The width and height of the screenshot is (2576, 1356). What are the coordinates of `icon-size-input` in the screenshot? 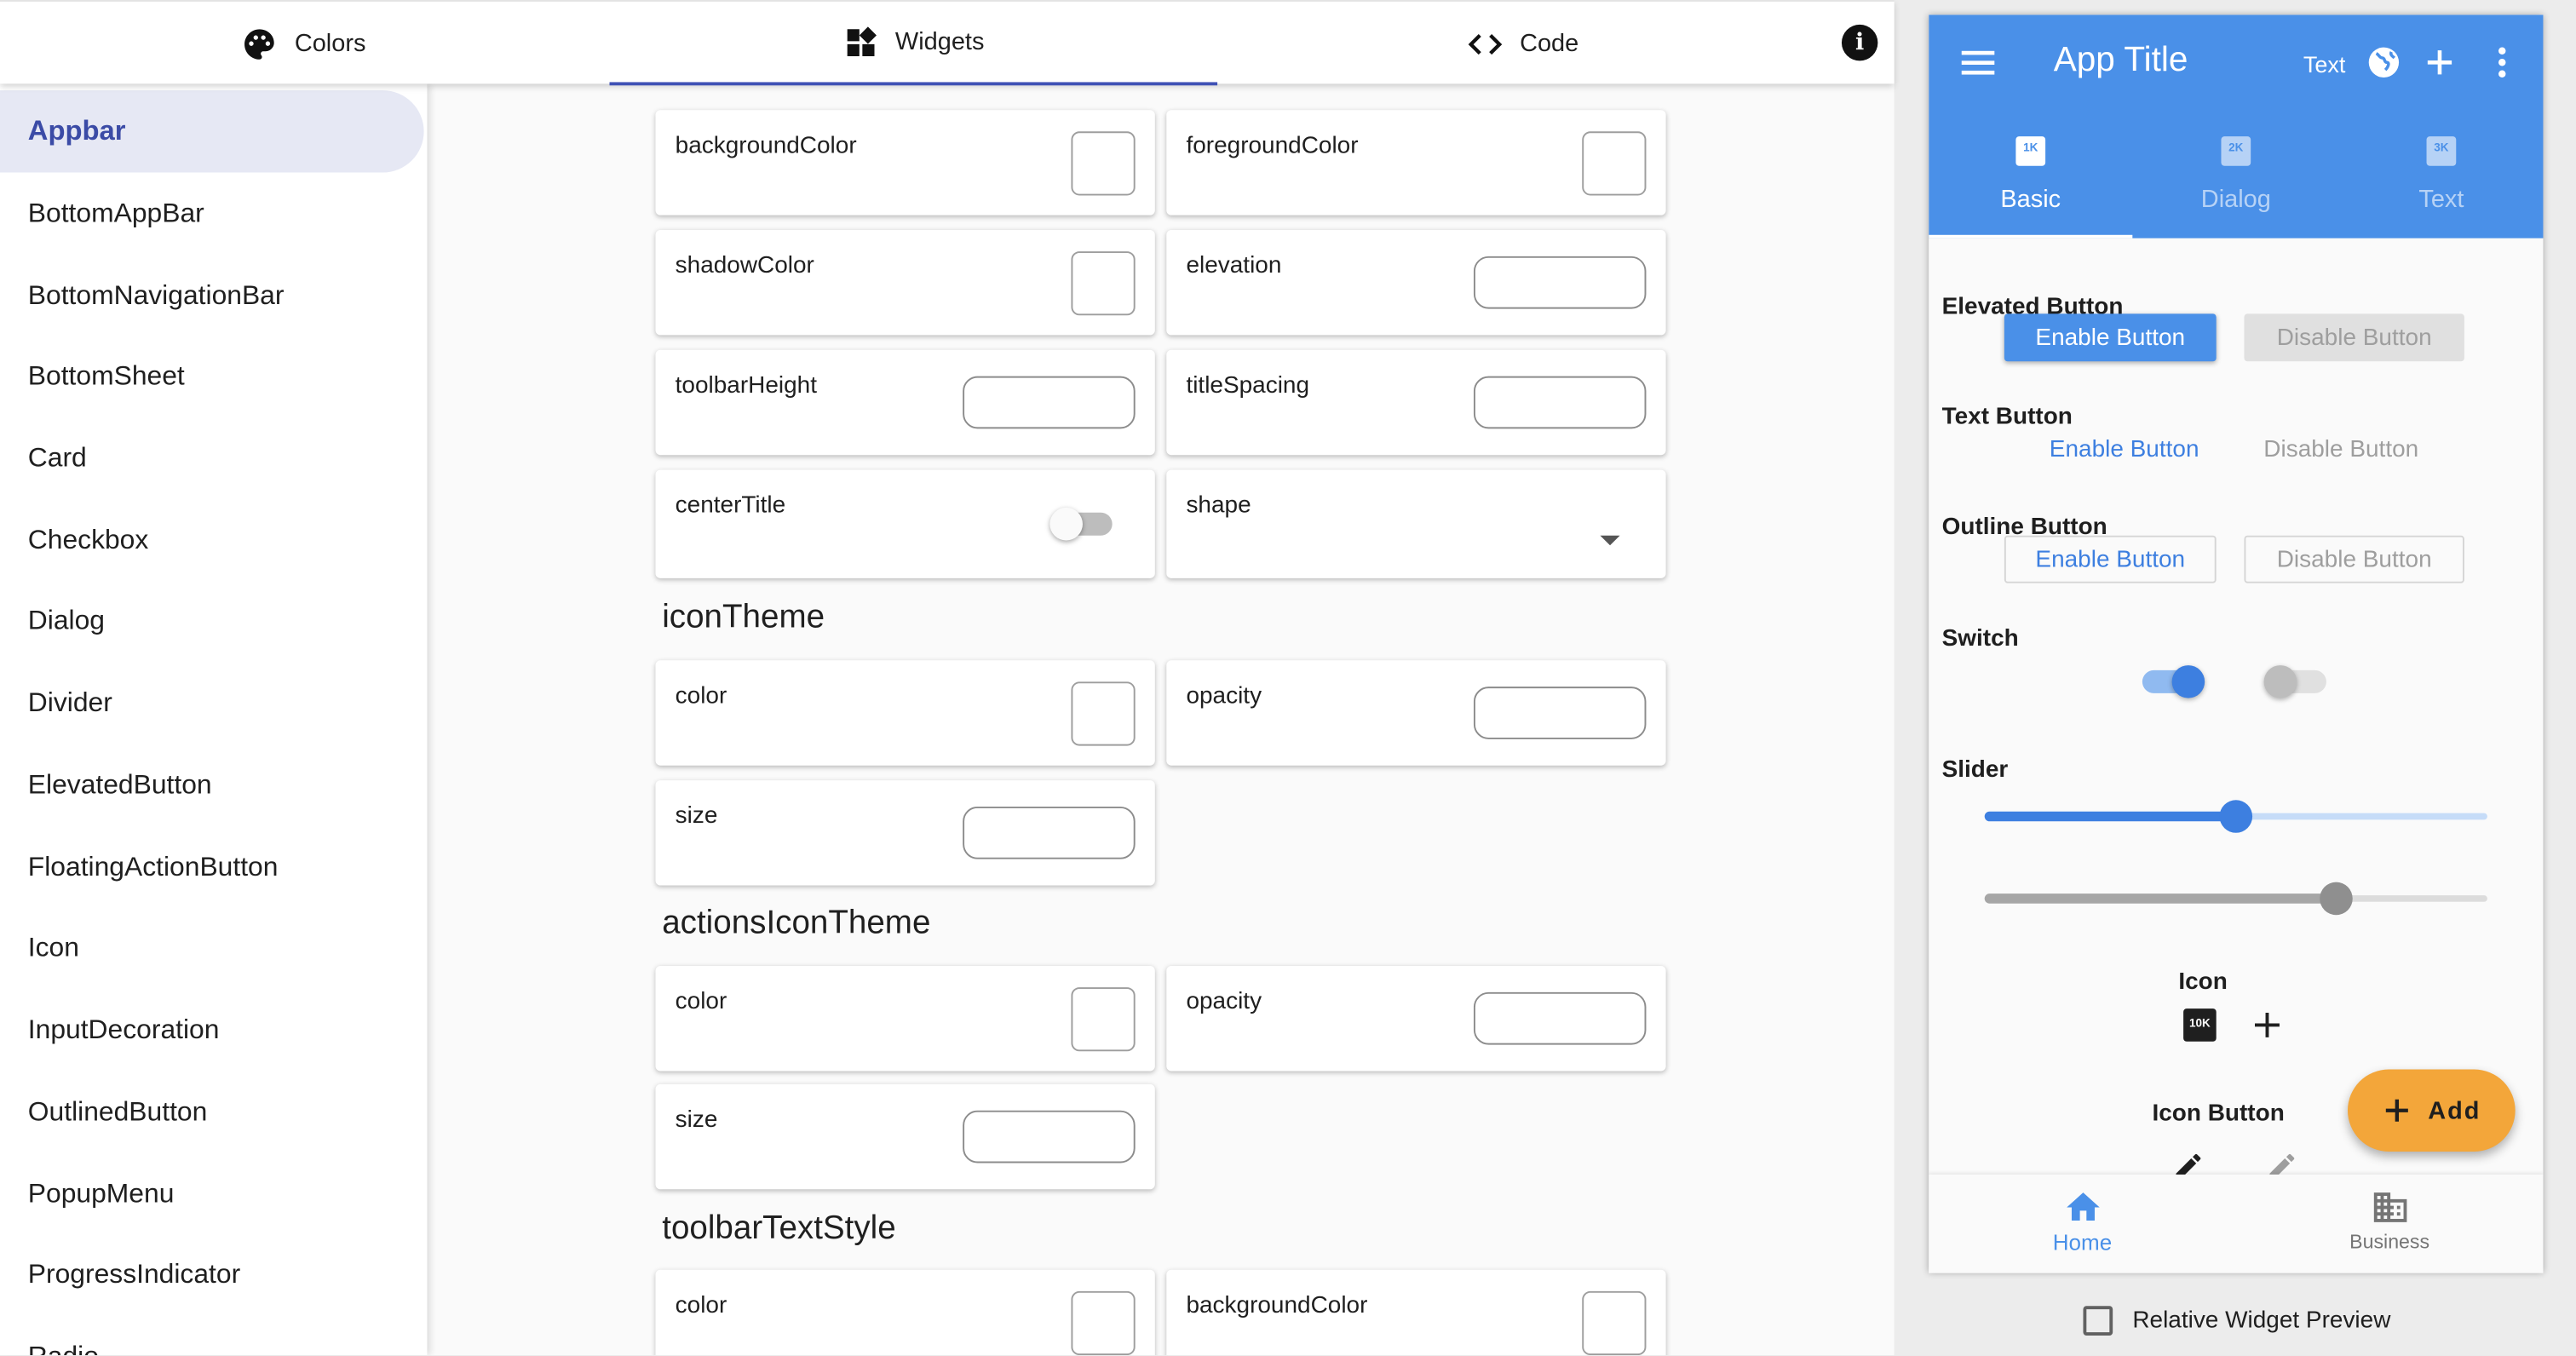 It's located at (1050, 832).